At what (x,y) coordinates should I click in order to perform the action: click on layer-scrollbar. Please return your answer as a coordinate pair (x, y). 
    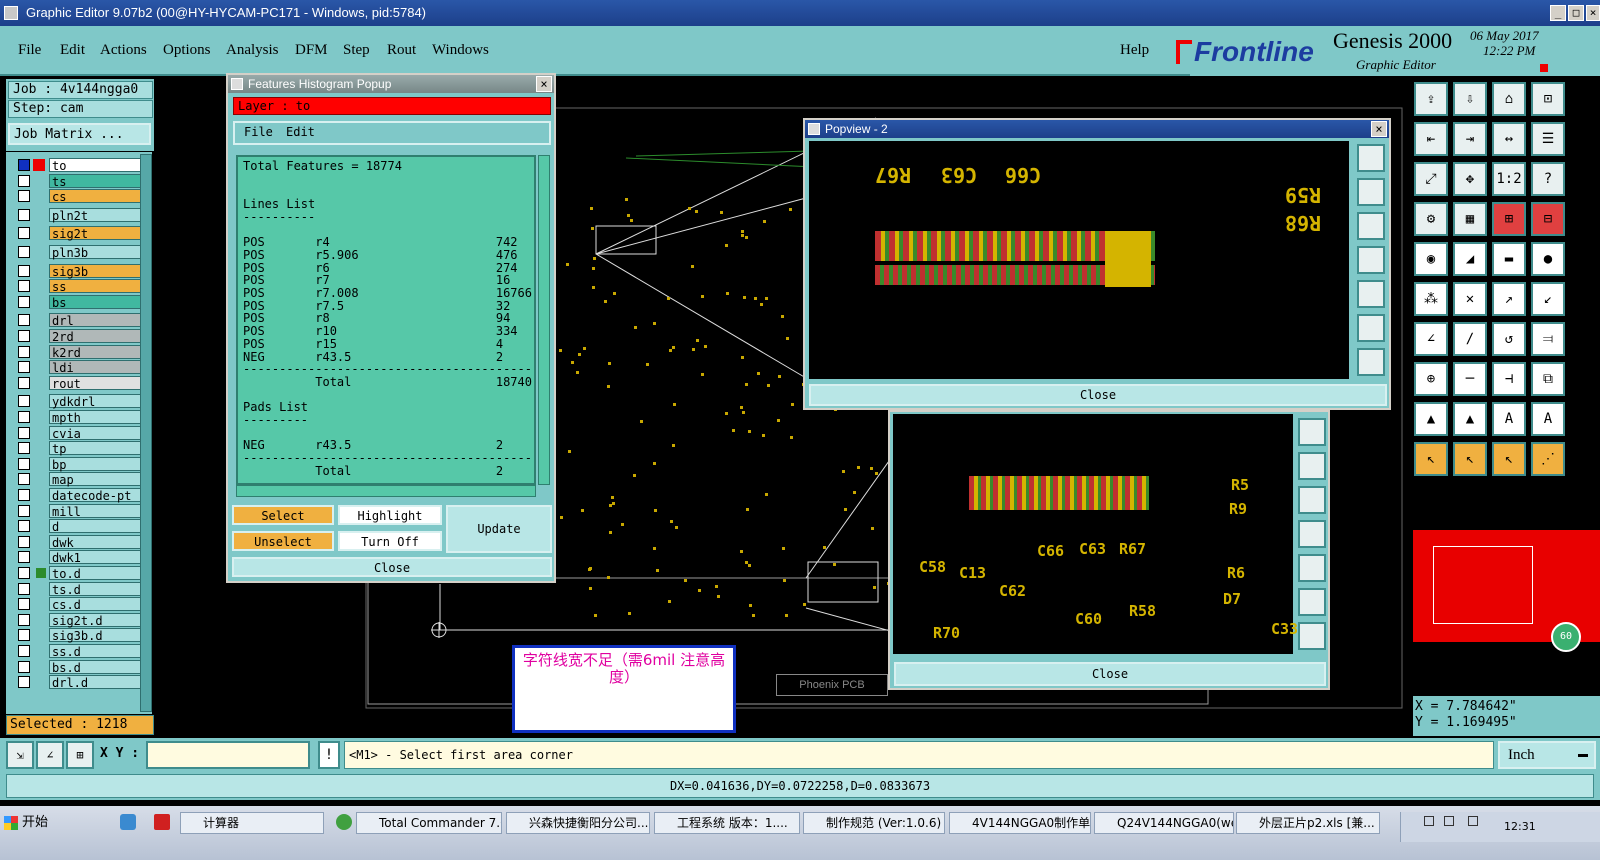
    Looking at the image, I should click on (146, 433).